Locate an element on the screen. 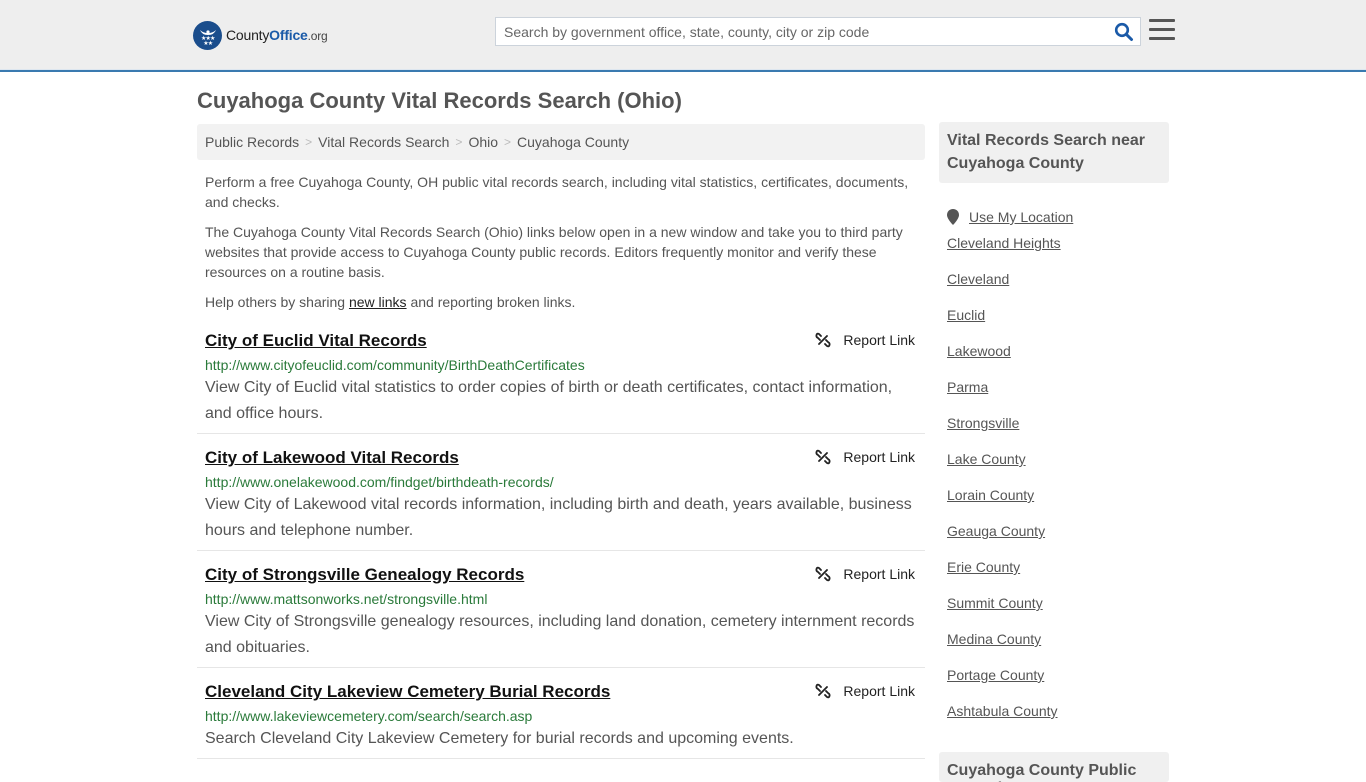  eagle-stars-badge-icon: ★ ★ ★ ★ ★ is located at coordinates (207, 35).